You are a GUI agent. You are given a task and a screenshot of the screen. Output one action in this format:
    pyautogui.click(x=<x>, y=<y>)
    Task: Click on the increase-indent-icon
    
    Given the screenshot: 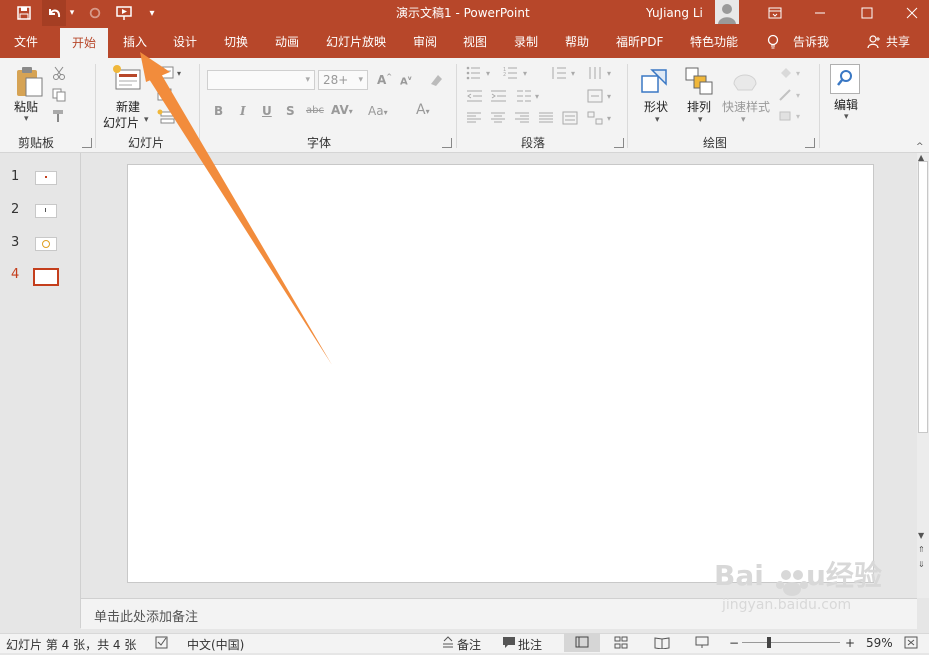 What is the action you would take?
    pyautogui.click(x=499, y=97)
    